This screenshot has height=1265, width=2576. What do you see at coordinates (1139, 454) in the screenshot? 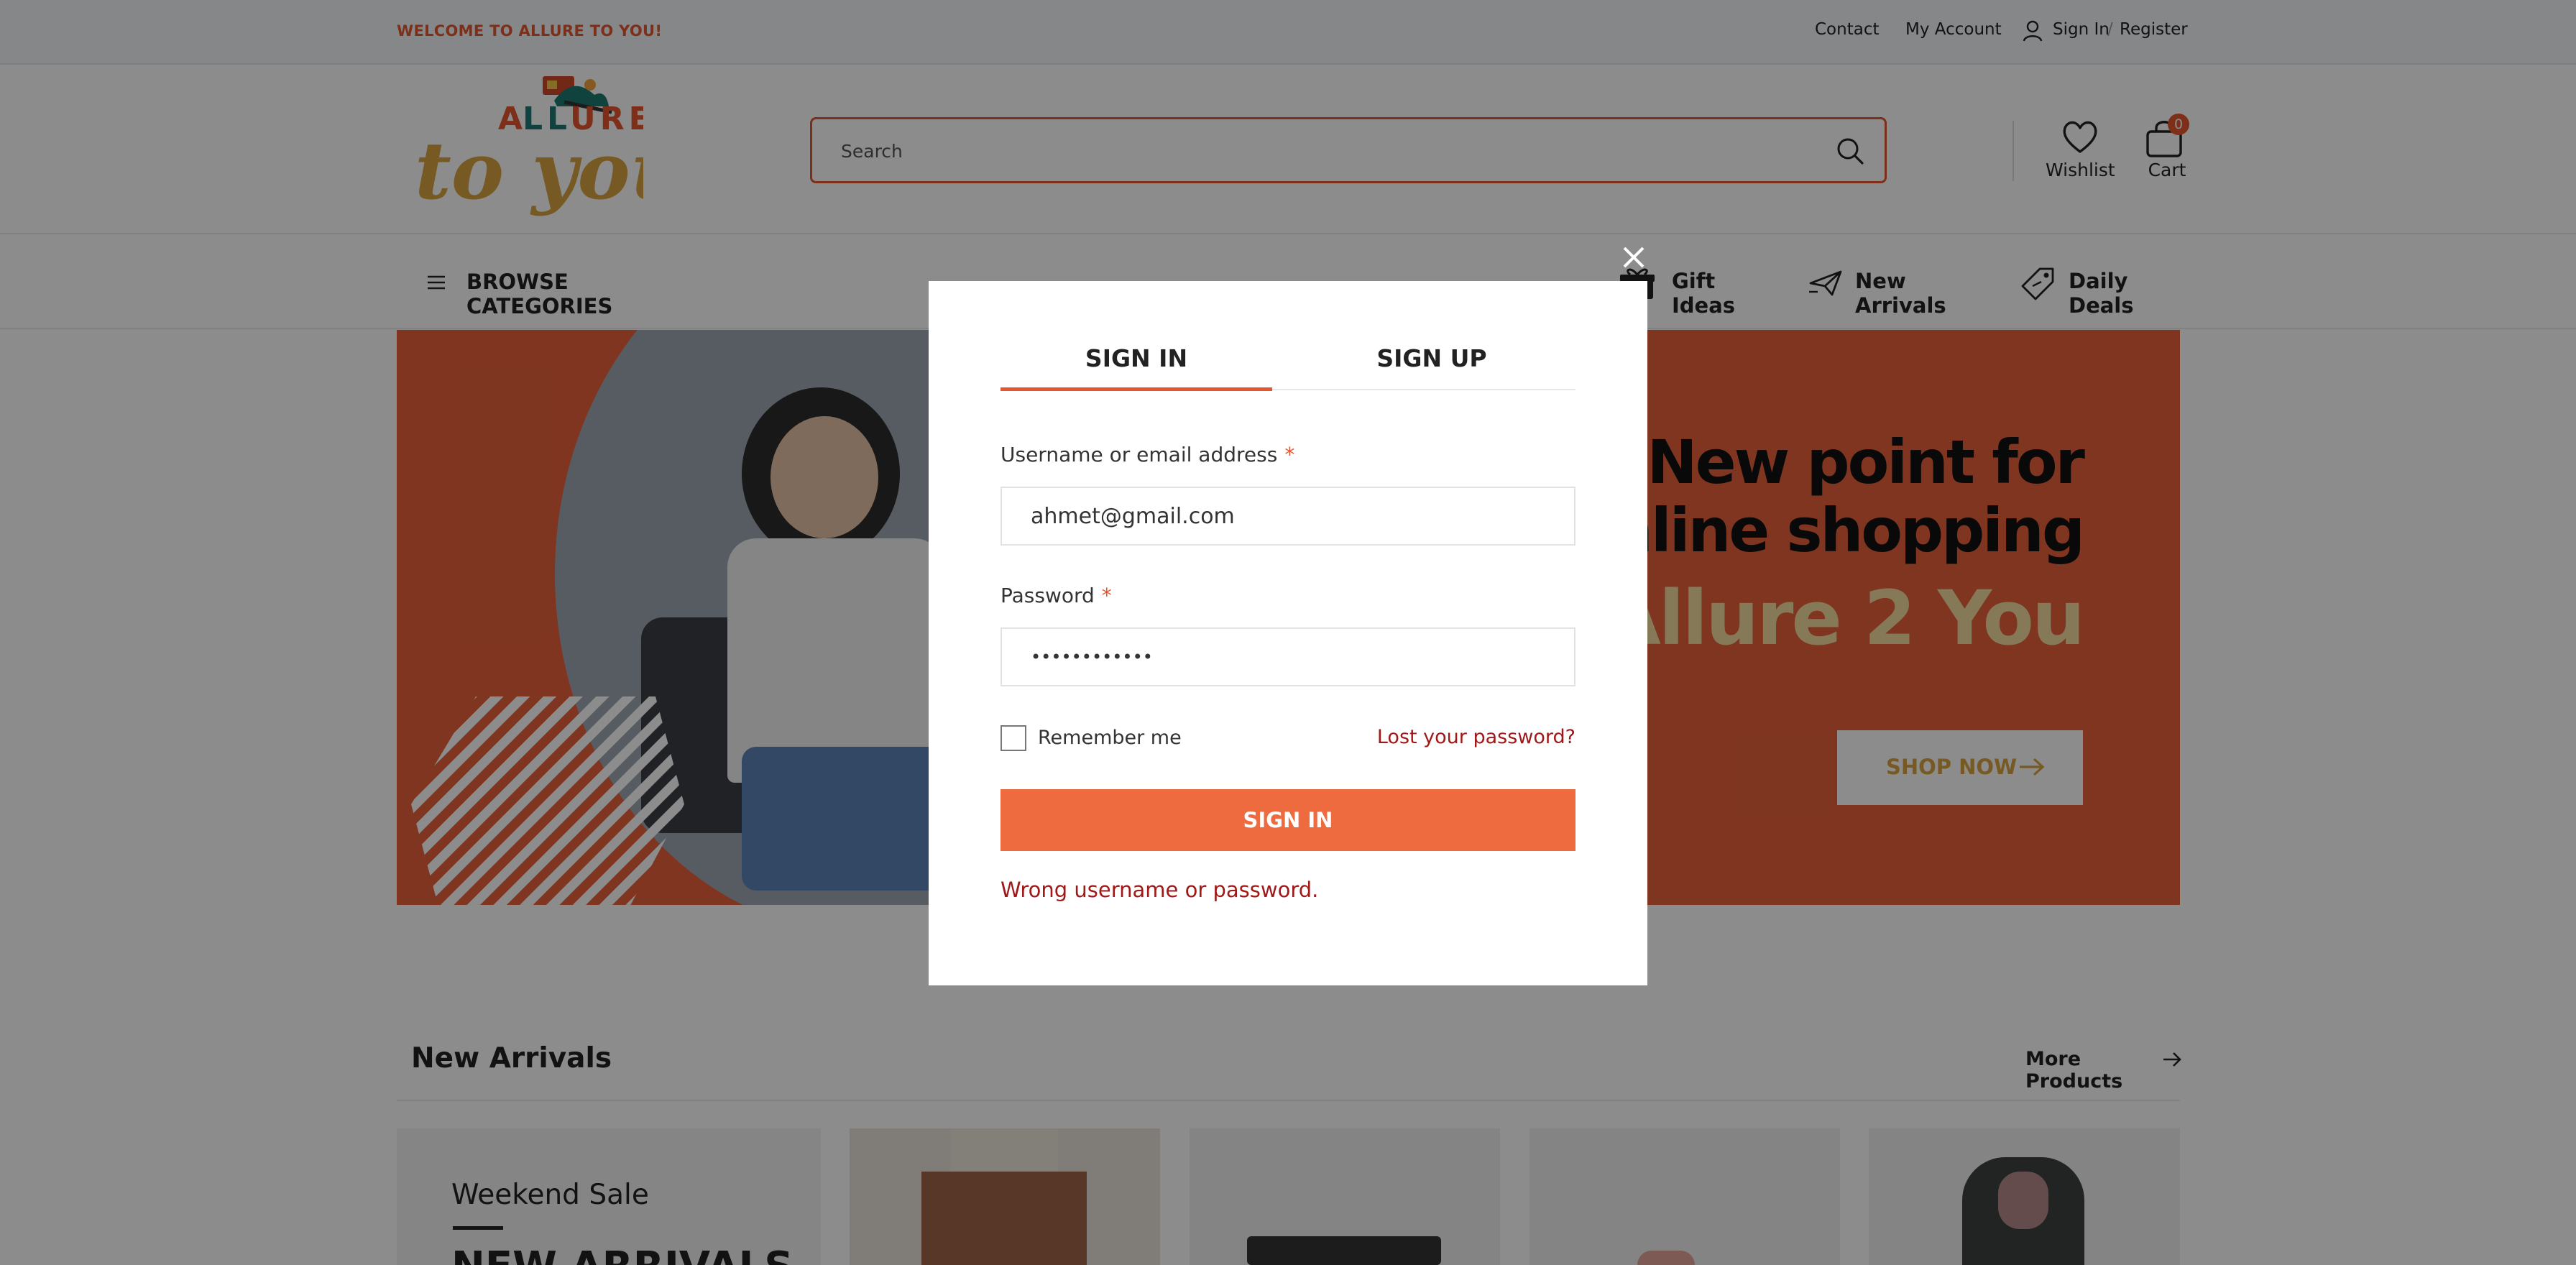
I see `username-label-text: Username or email address` at bounding box center [1139, 454].